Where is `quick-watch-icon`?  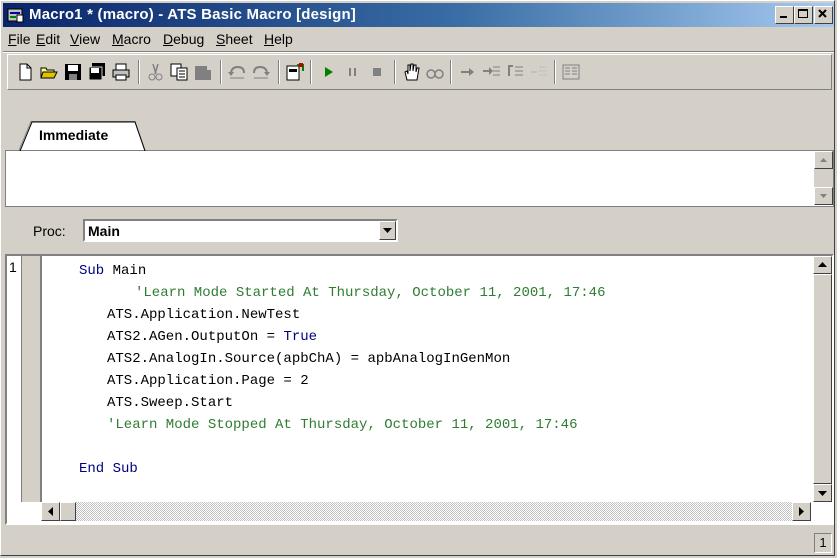
quick-watch-icon is located at coordinates (435, 72).